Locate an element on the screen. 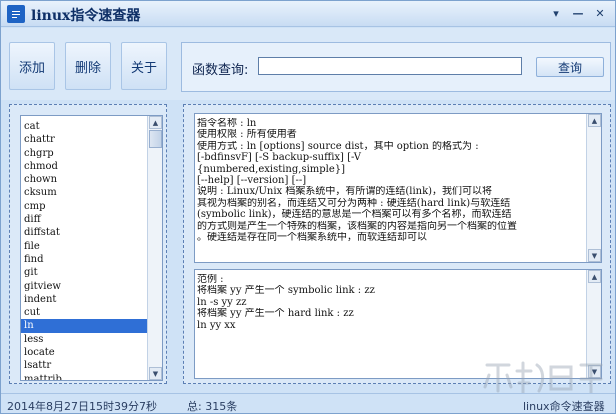 Image resolution: width=616 pixels, height=414 pixels. window-controls: ▾ — ✕ is located at coordinates (578, 13).